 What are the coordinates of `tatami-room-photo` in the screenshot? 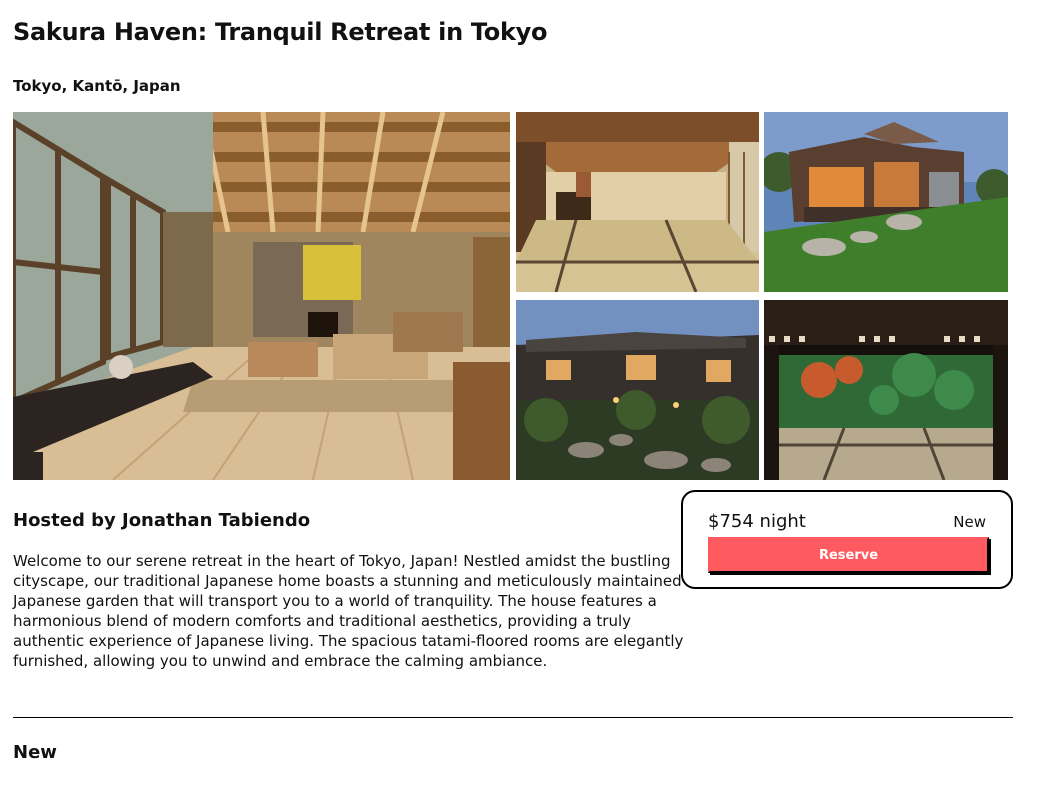 It's located at (637, 202).